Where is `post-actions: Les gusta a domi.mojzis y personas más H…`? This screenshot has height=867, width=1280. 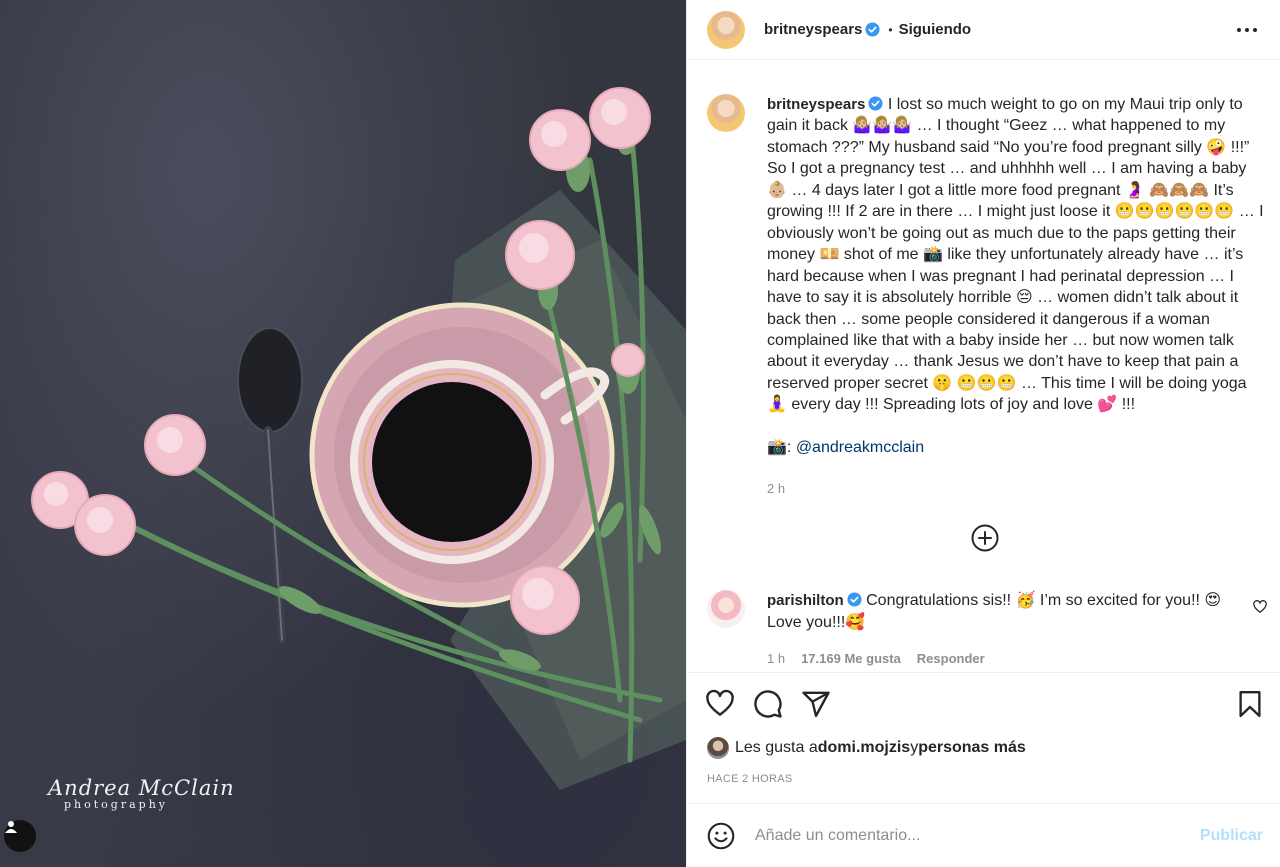
post-actions: Les gusta a domi.mojzis y personas más H… is located at coordinates (983, 737).